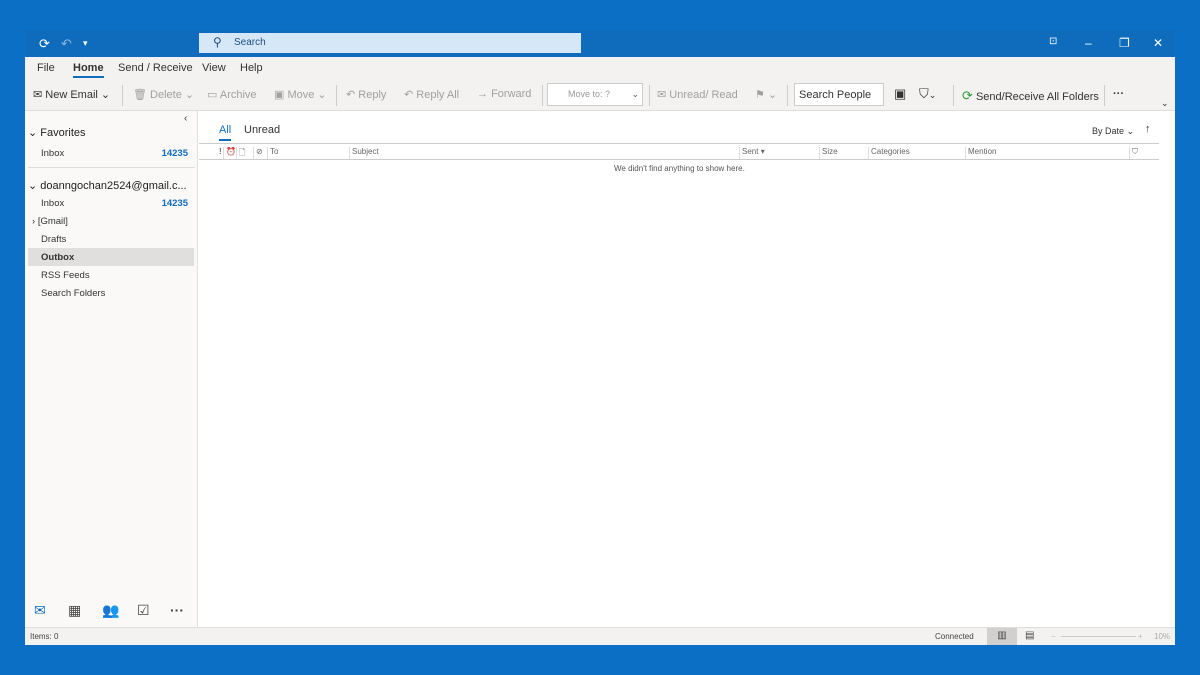 This screenshot has height=675, width=1200. I want to click on archive-icon: ▭, so click(212, 95).